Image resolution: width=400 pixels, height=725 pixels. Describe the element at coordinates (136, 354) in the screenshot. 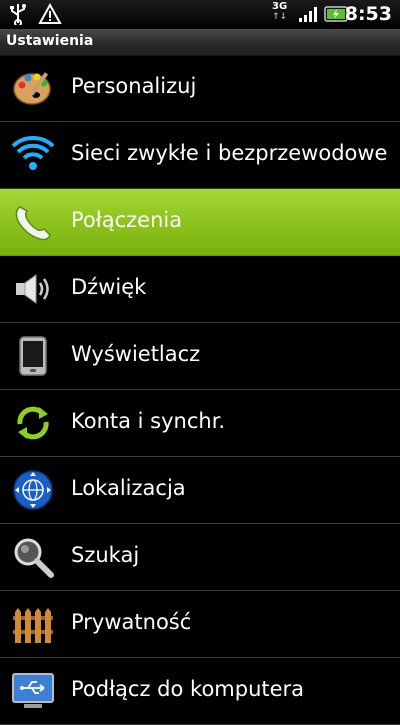

I see `settings-item-label: Wyświetlacz` at that location.